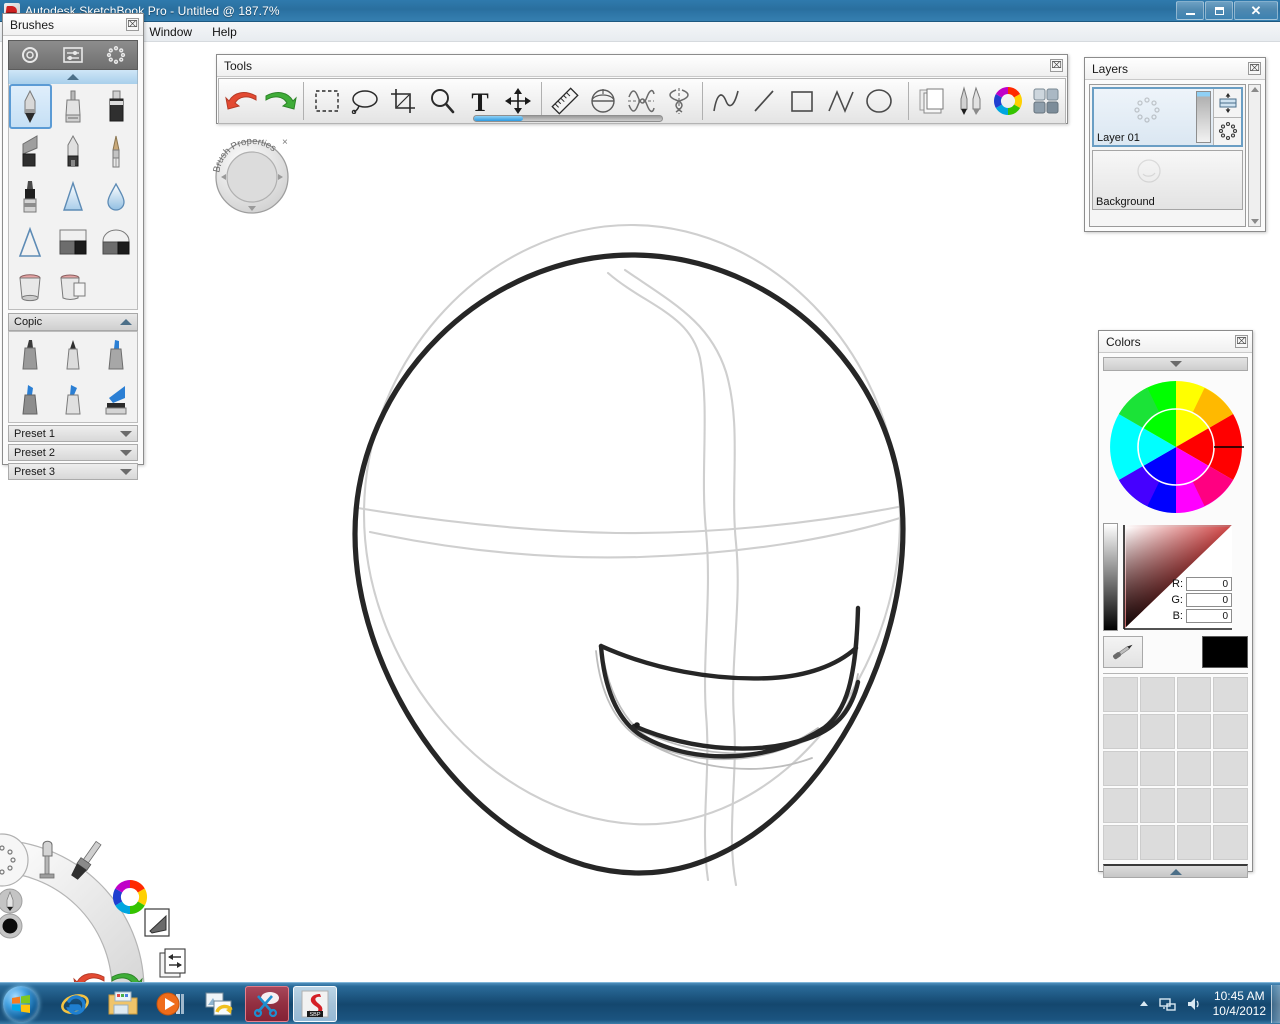 This screenshot has height=1024, width=1280. What do you see at coordinates (115, 151) in the screenshot?
I see `brush-paintbrush` at bounding box center [115, 151].